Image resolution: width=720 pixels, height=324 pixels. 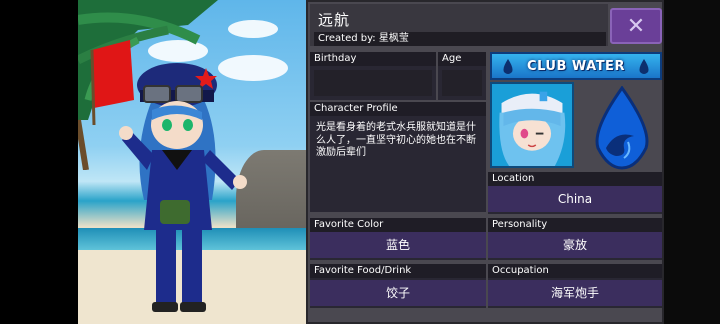 What do you see at coordinates (575, 245) in the screenshot?
I see `personality-value: 豪放` at bounding box center [575, 245].